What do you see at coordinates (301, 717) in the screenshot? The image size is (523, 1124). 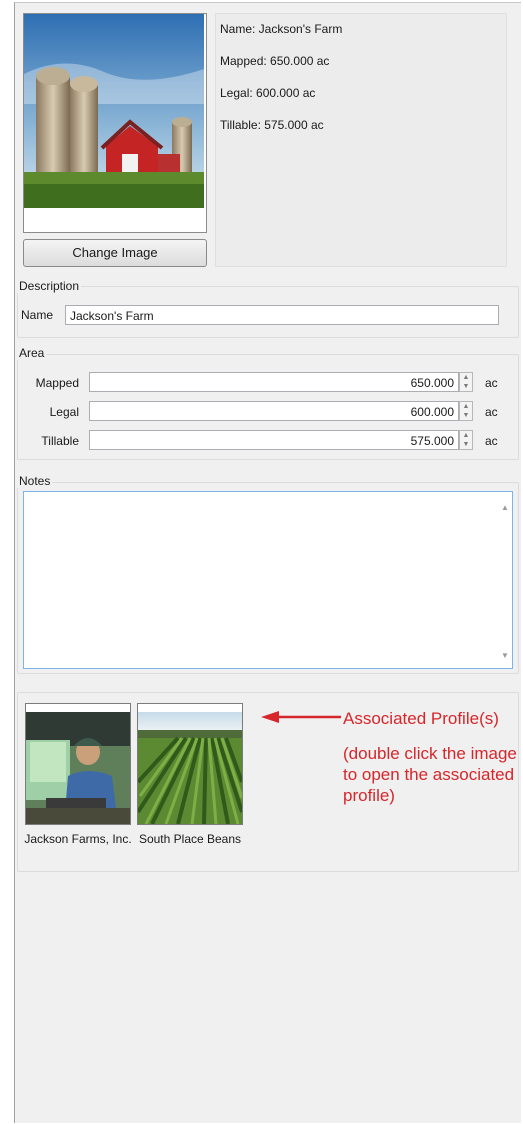 I see `annotation-arrow-icon` at bounding box center [301, 717].